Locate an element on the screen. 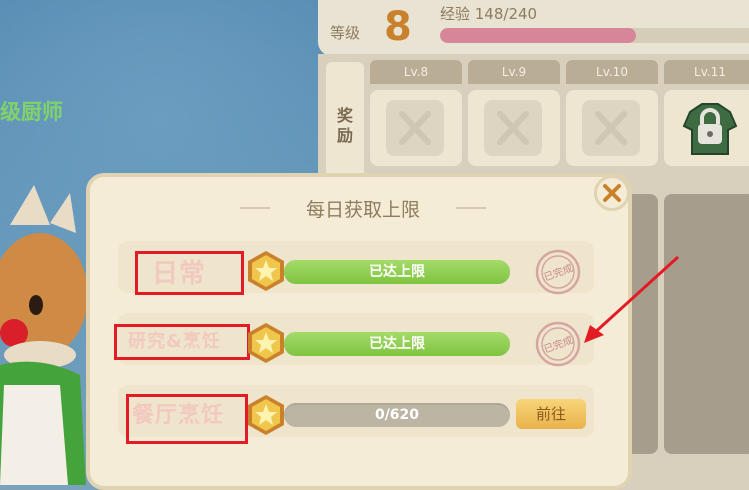 The height and width of the screenshot is (490, 749). level-bar: 等级 8 经验 148/240 is located at coordinates (533, 28).